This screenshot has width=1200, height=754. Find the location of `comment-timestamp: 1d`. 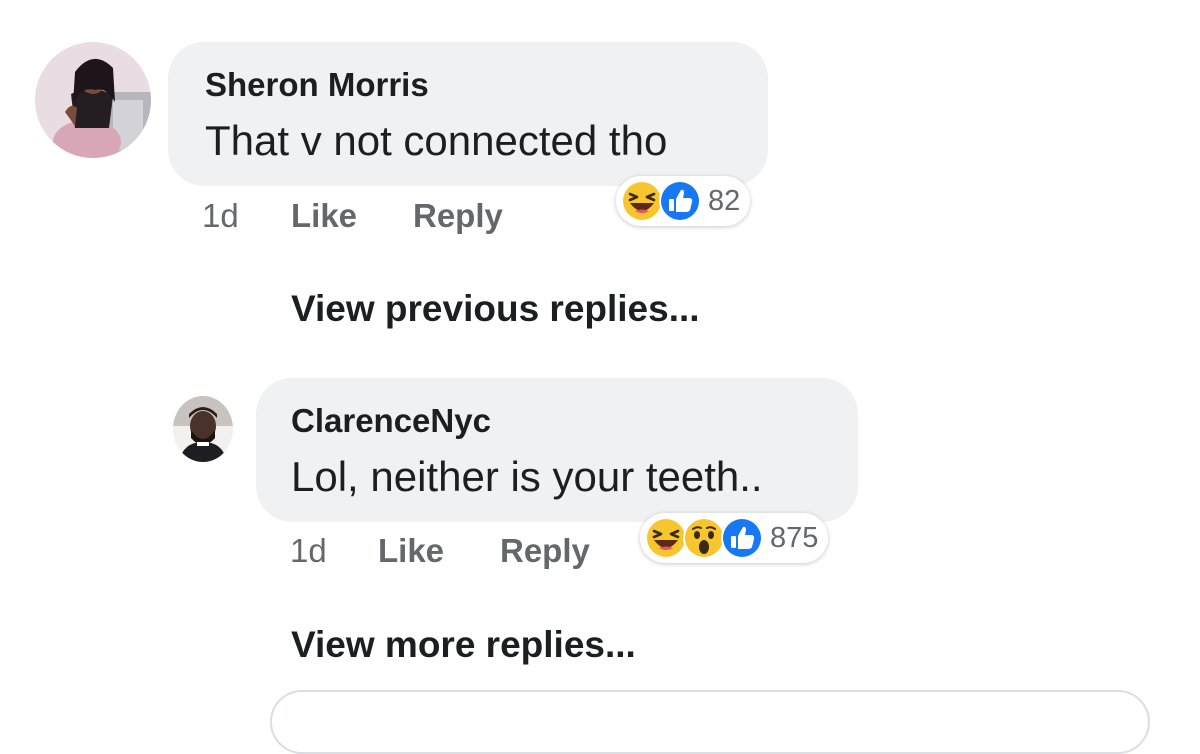

comment-timestamp: 1d is located at coordinates (220, 216).